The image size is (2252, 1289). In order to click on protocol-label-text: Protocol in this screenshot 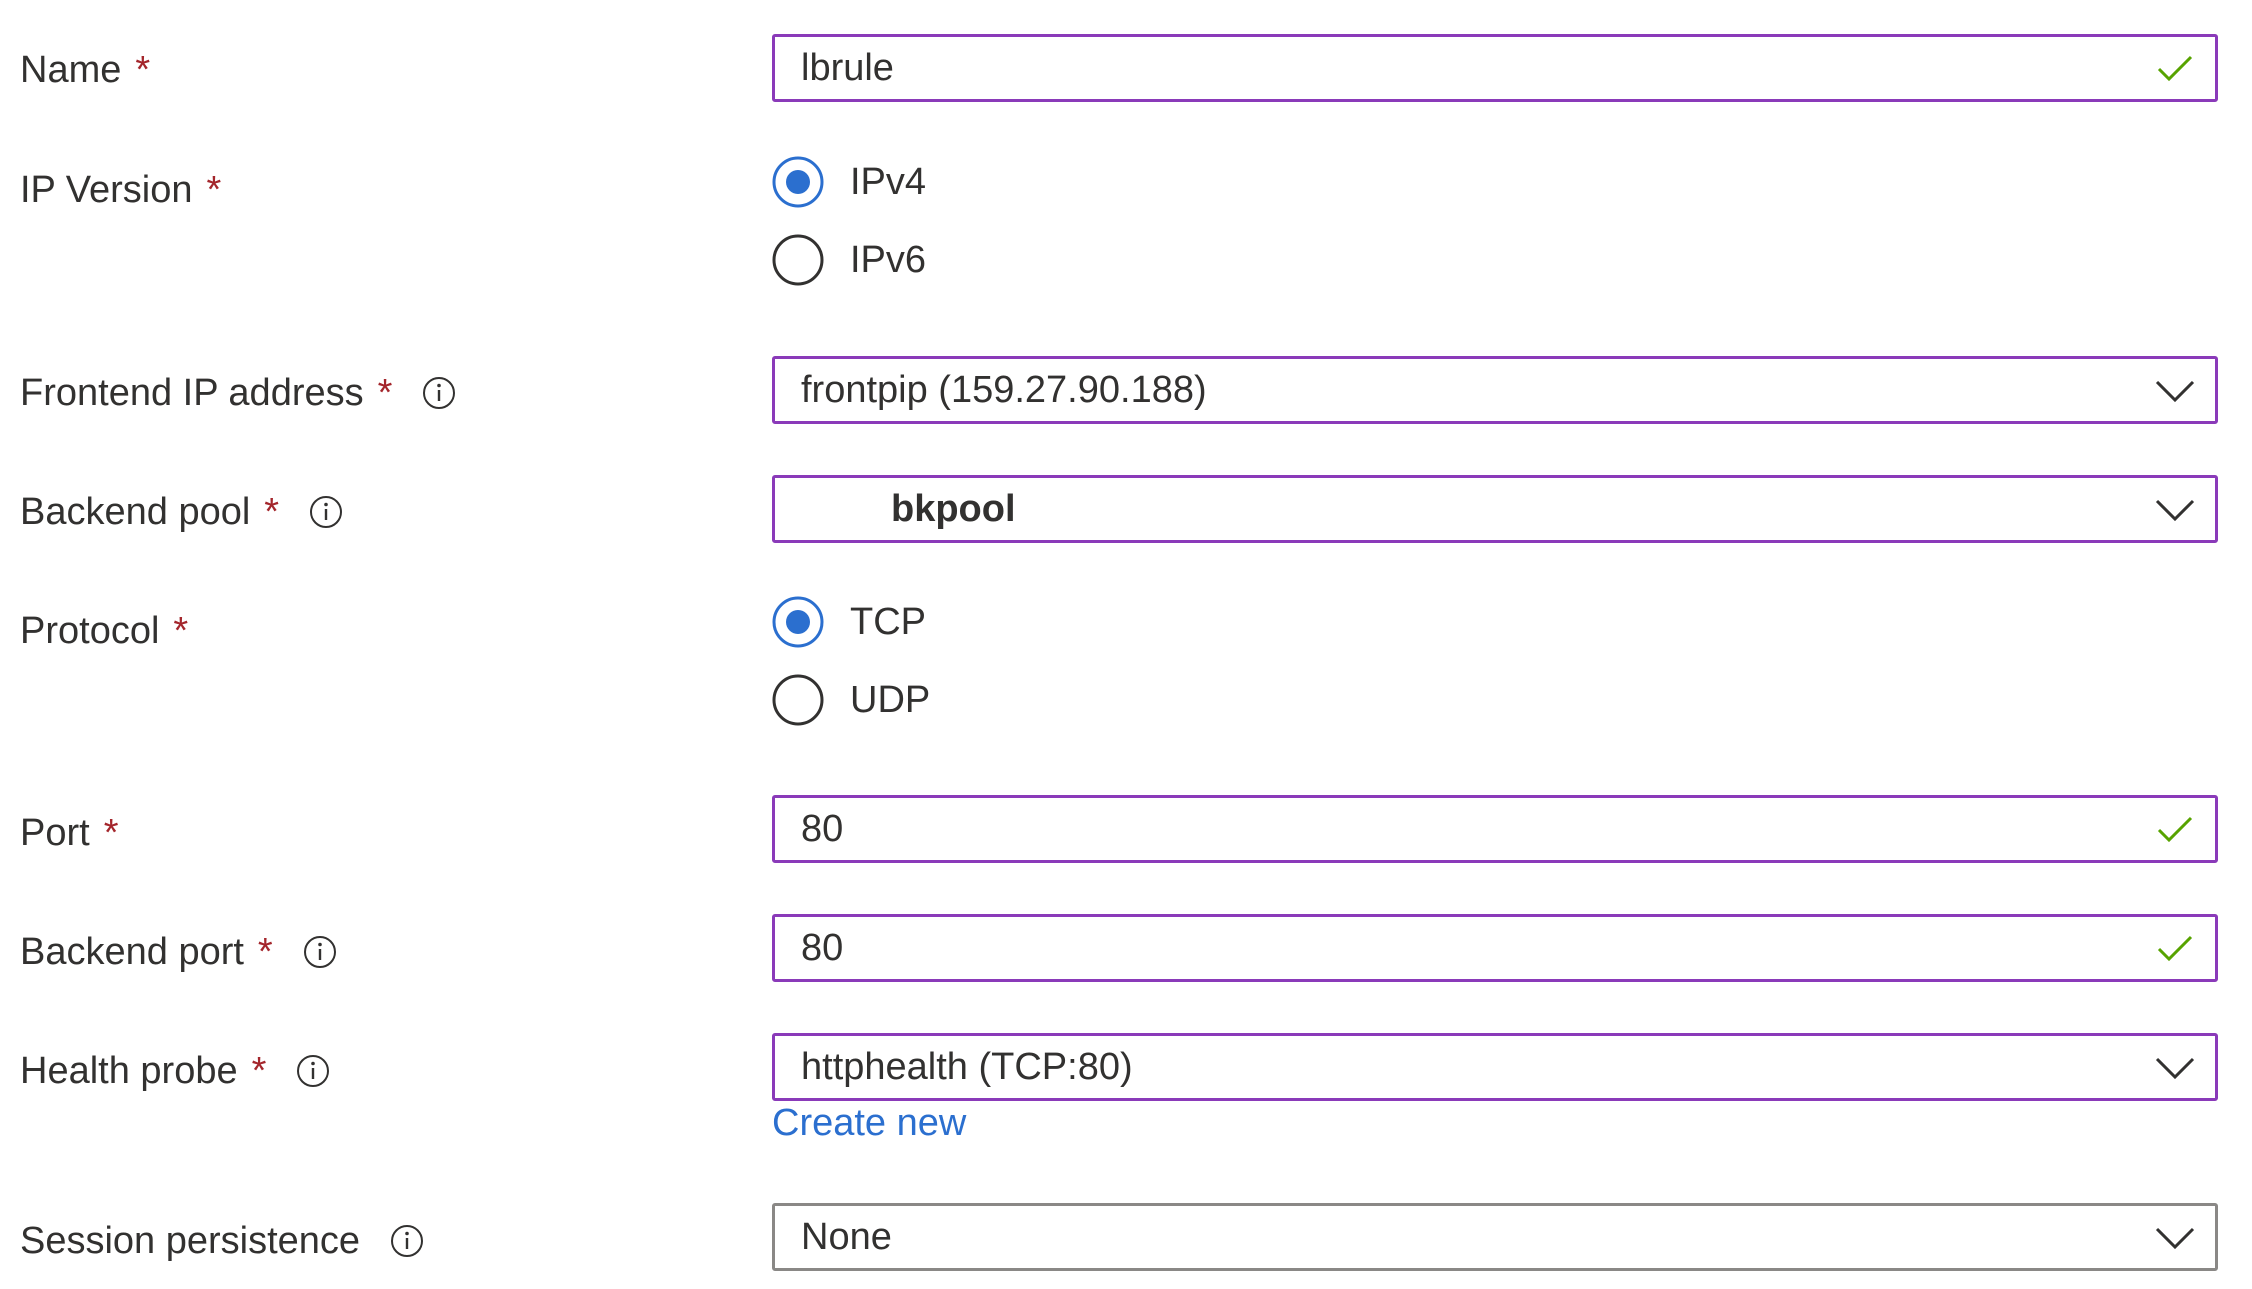, I will do `click(90, 630)`.